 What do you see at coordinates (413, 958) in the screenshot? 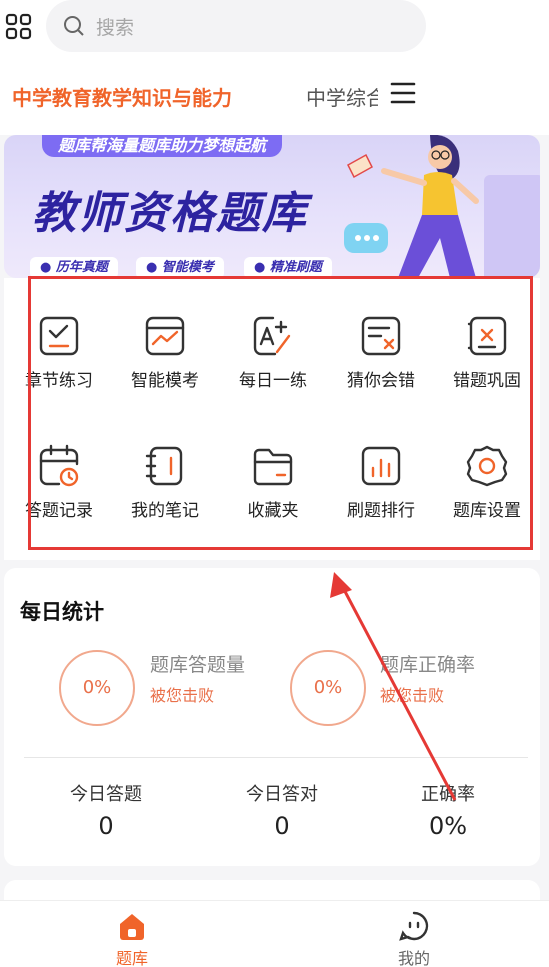
I see `tab-label: 我的` at bounding box center [413, 958].